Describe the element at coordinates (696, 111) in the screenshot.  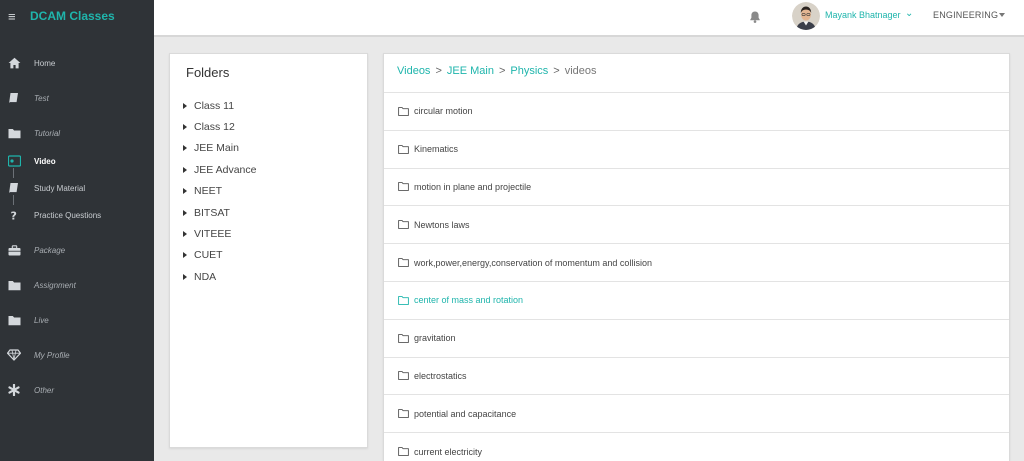
I see `list-item: circular motion` at that location.